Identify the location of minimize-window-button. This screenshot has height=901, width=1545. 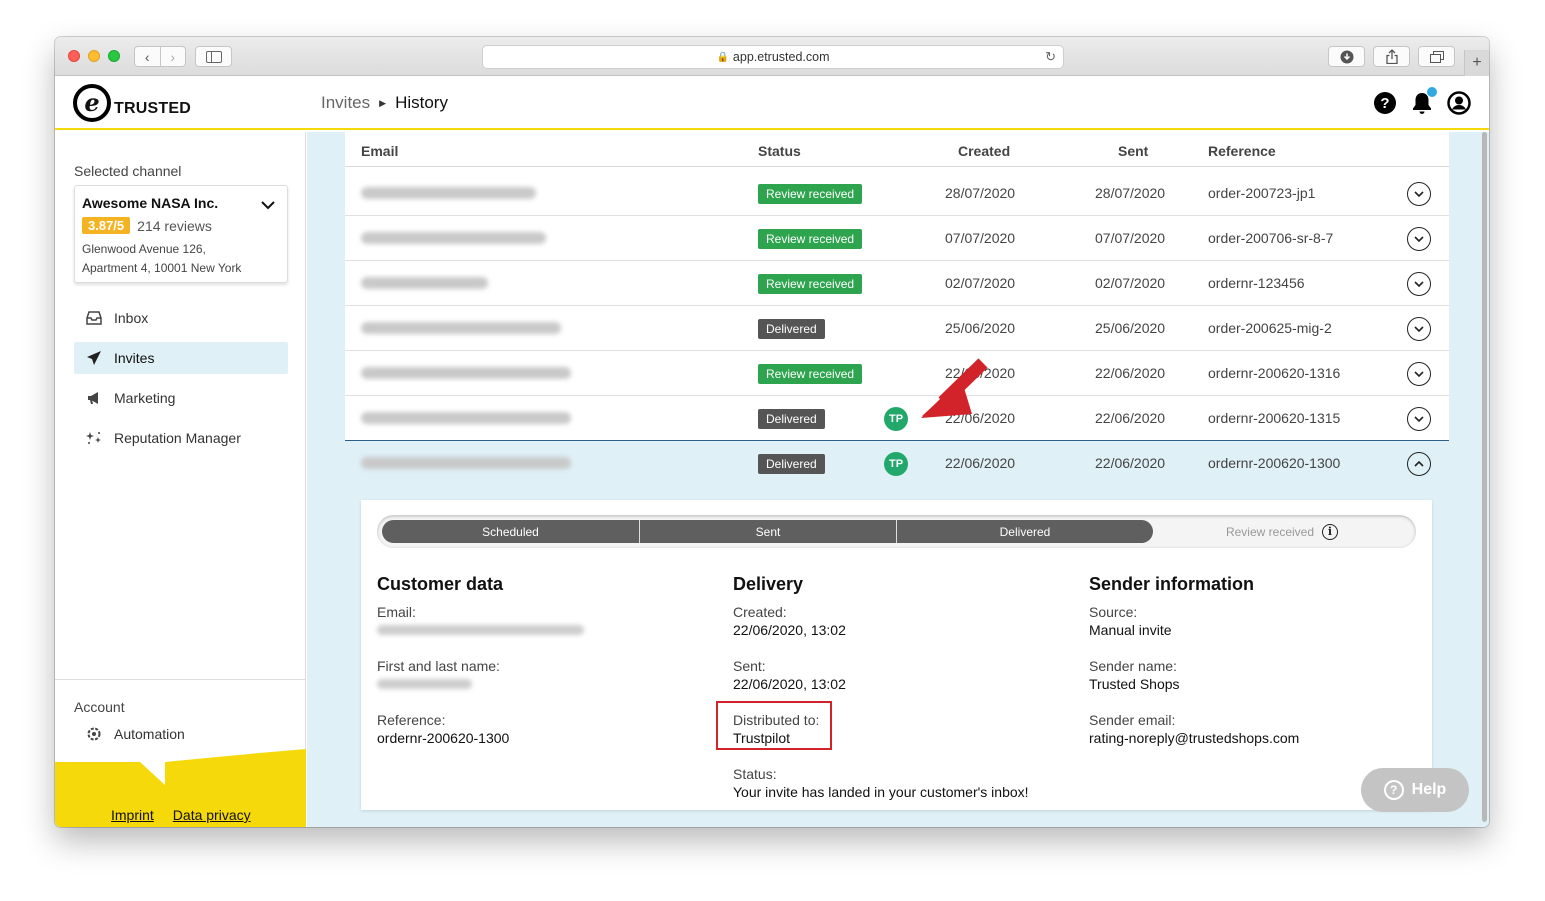
(94, 56).